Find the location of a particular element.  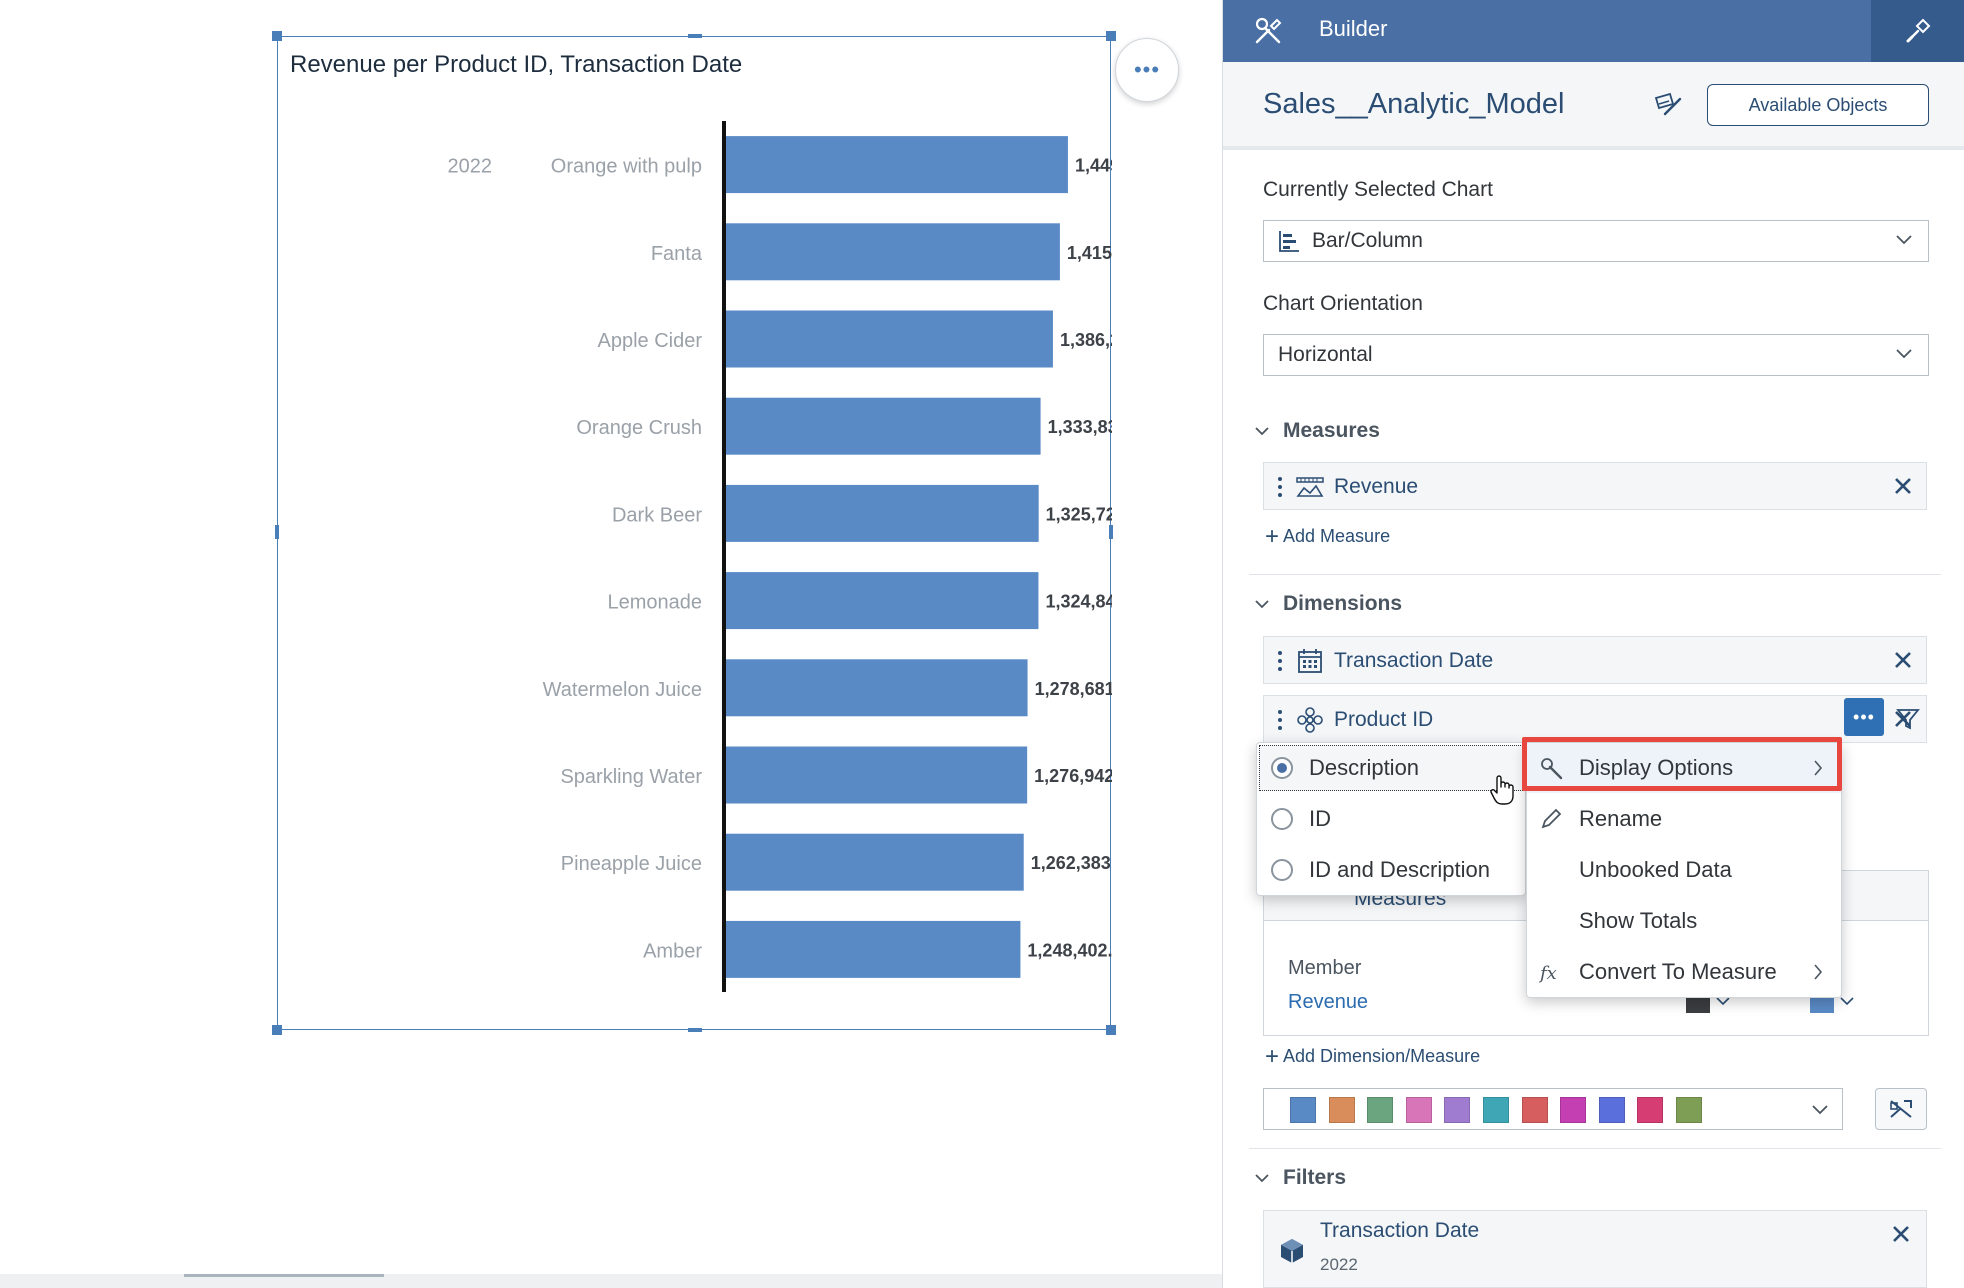

divider is located at coordinates (1595, 1148).